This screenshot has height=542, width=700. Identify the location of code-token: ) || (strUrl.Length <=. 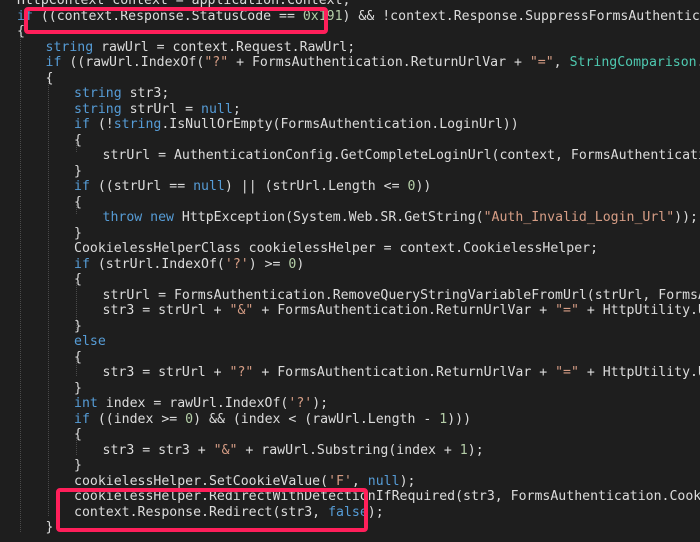
(316, 186).